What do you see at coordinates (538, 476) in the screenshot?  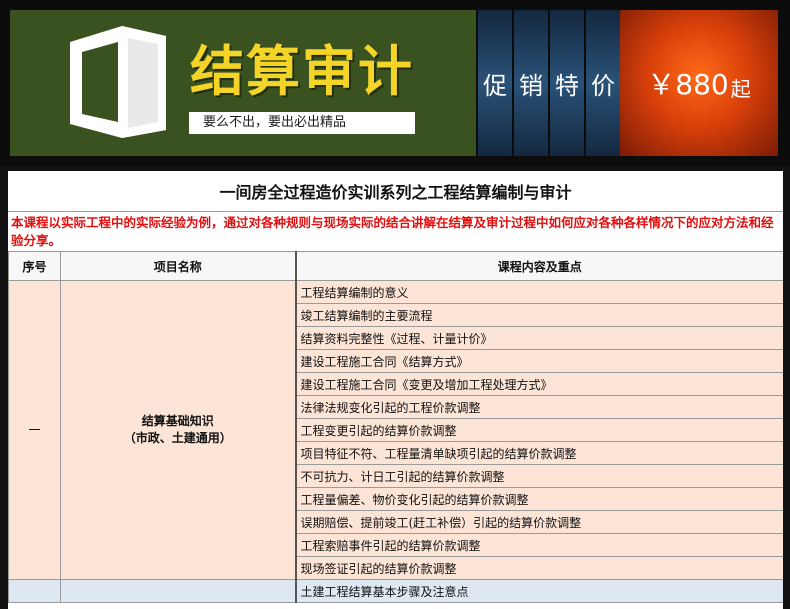 I see `course-item: 不可抗力、计日工引起的结算价款调整` at bounding box center [538, 476].